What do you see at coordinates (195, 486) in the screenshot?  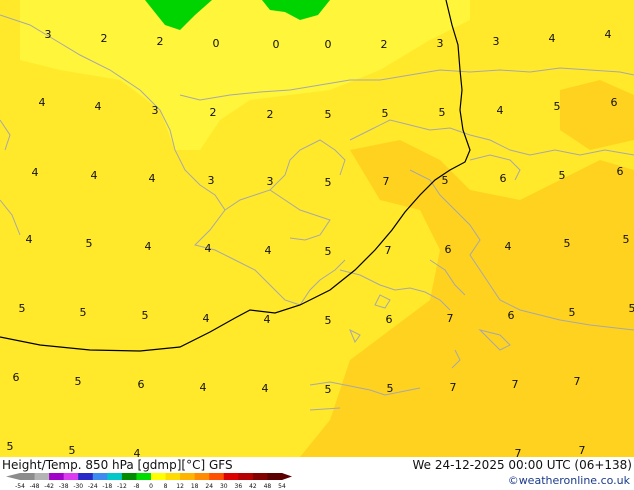 I see `legend-tick-label: 18` at bounding box center [195, 486].